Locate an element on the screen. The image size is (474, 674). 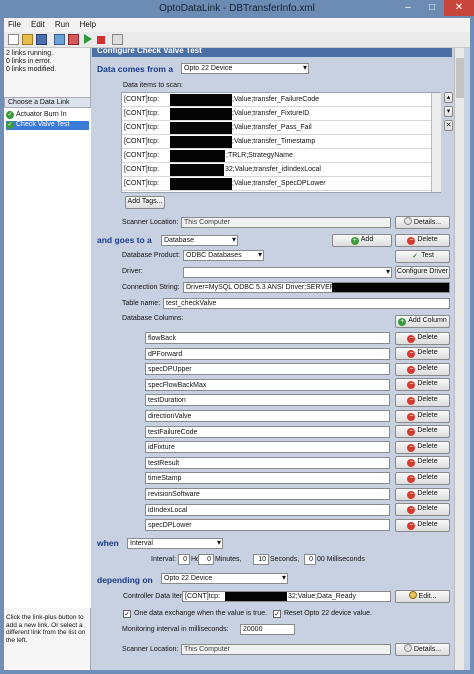
db-column-field: directionValve is located at coordinates (267, 416).